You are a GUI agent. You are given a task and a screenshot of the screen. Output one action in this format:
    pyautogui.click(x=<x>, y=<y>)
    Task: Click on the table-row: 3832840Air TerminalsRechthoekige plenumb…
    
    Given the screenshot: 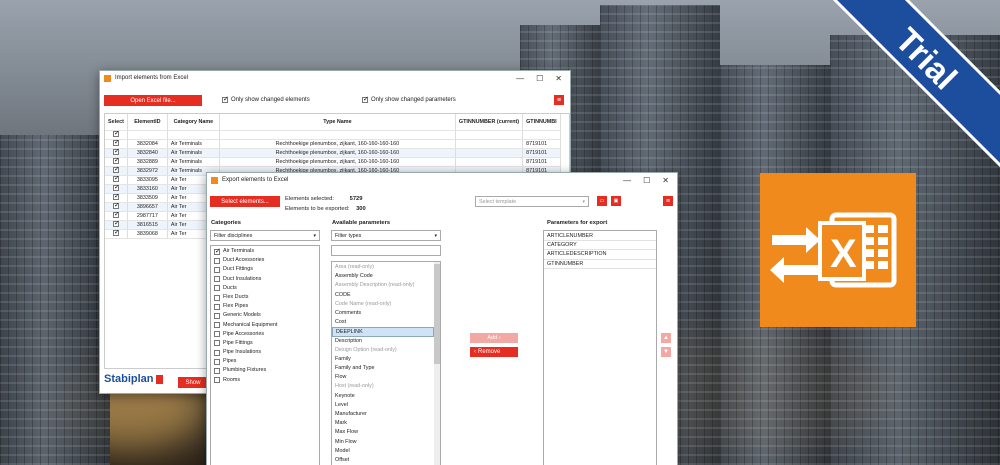 What is the action you would take?
    pyautogui.click(x=333, y=153)
    